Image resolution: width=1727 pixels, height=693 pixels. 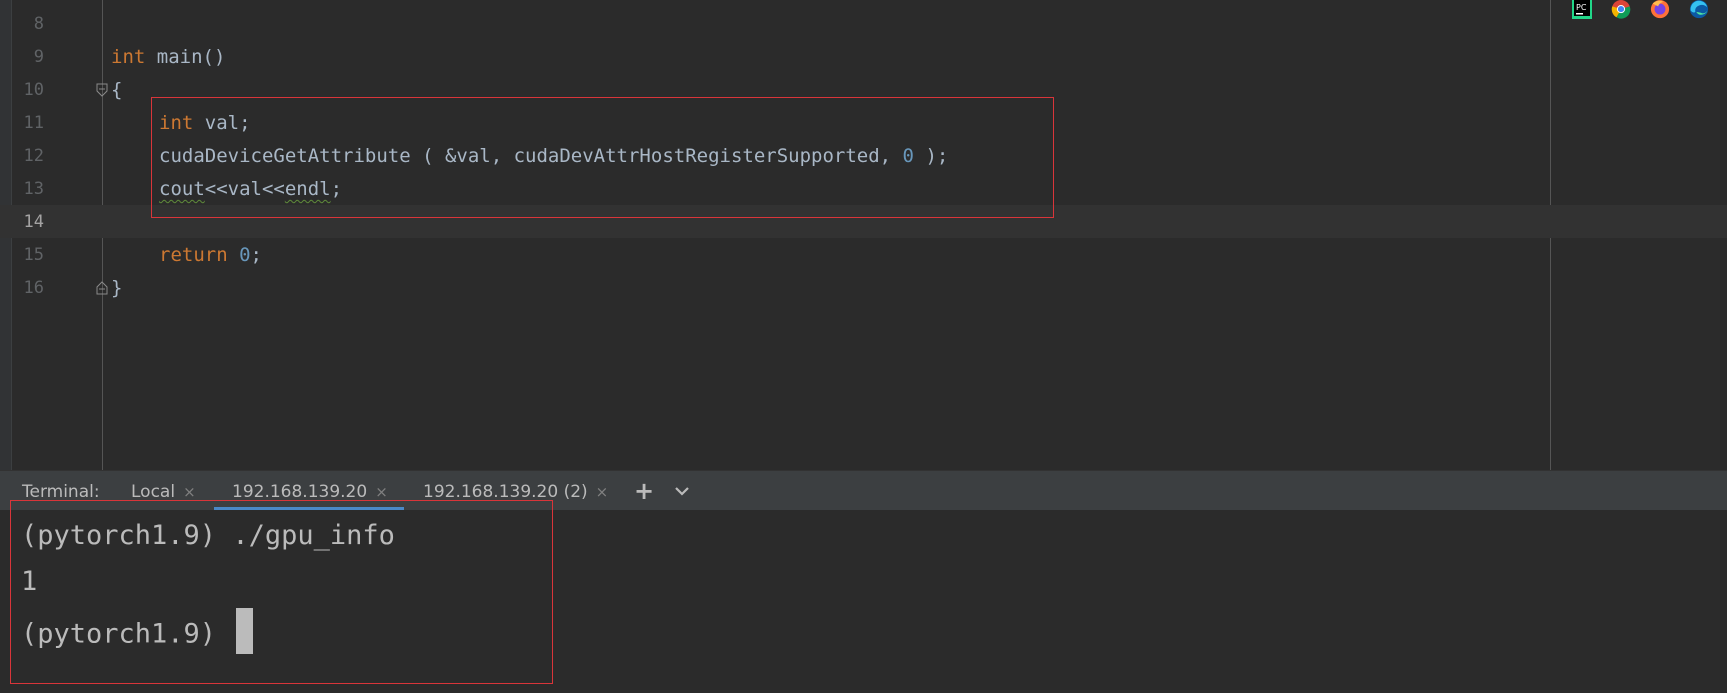 I want to click on line-number: 9, so click(x=38, y=57).